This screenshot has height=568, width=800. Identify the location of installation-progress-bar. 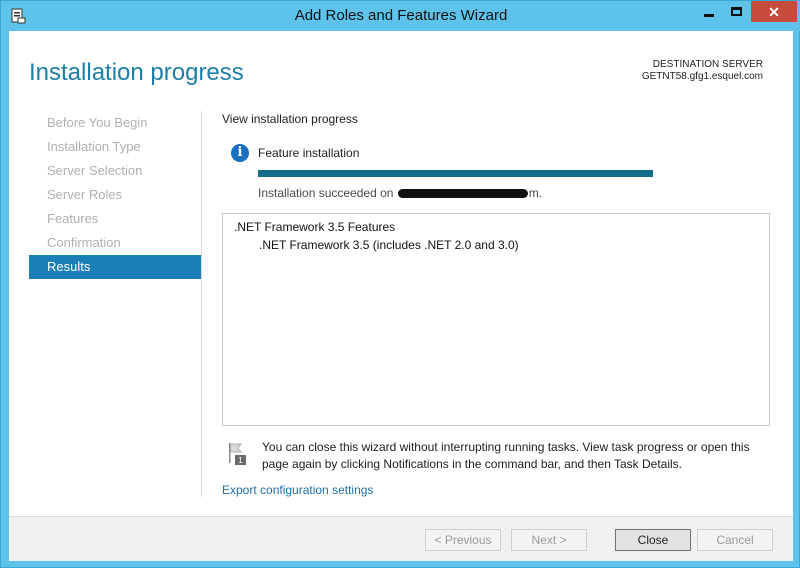
(455, 173).